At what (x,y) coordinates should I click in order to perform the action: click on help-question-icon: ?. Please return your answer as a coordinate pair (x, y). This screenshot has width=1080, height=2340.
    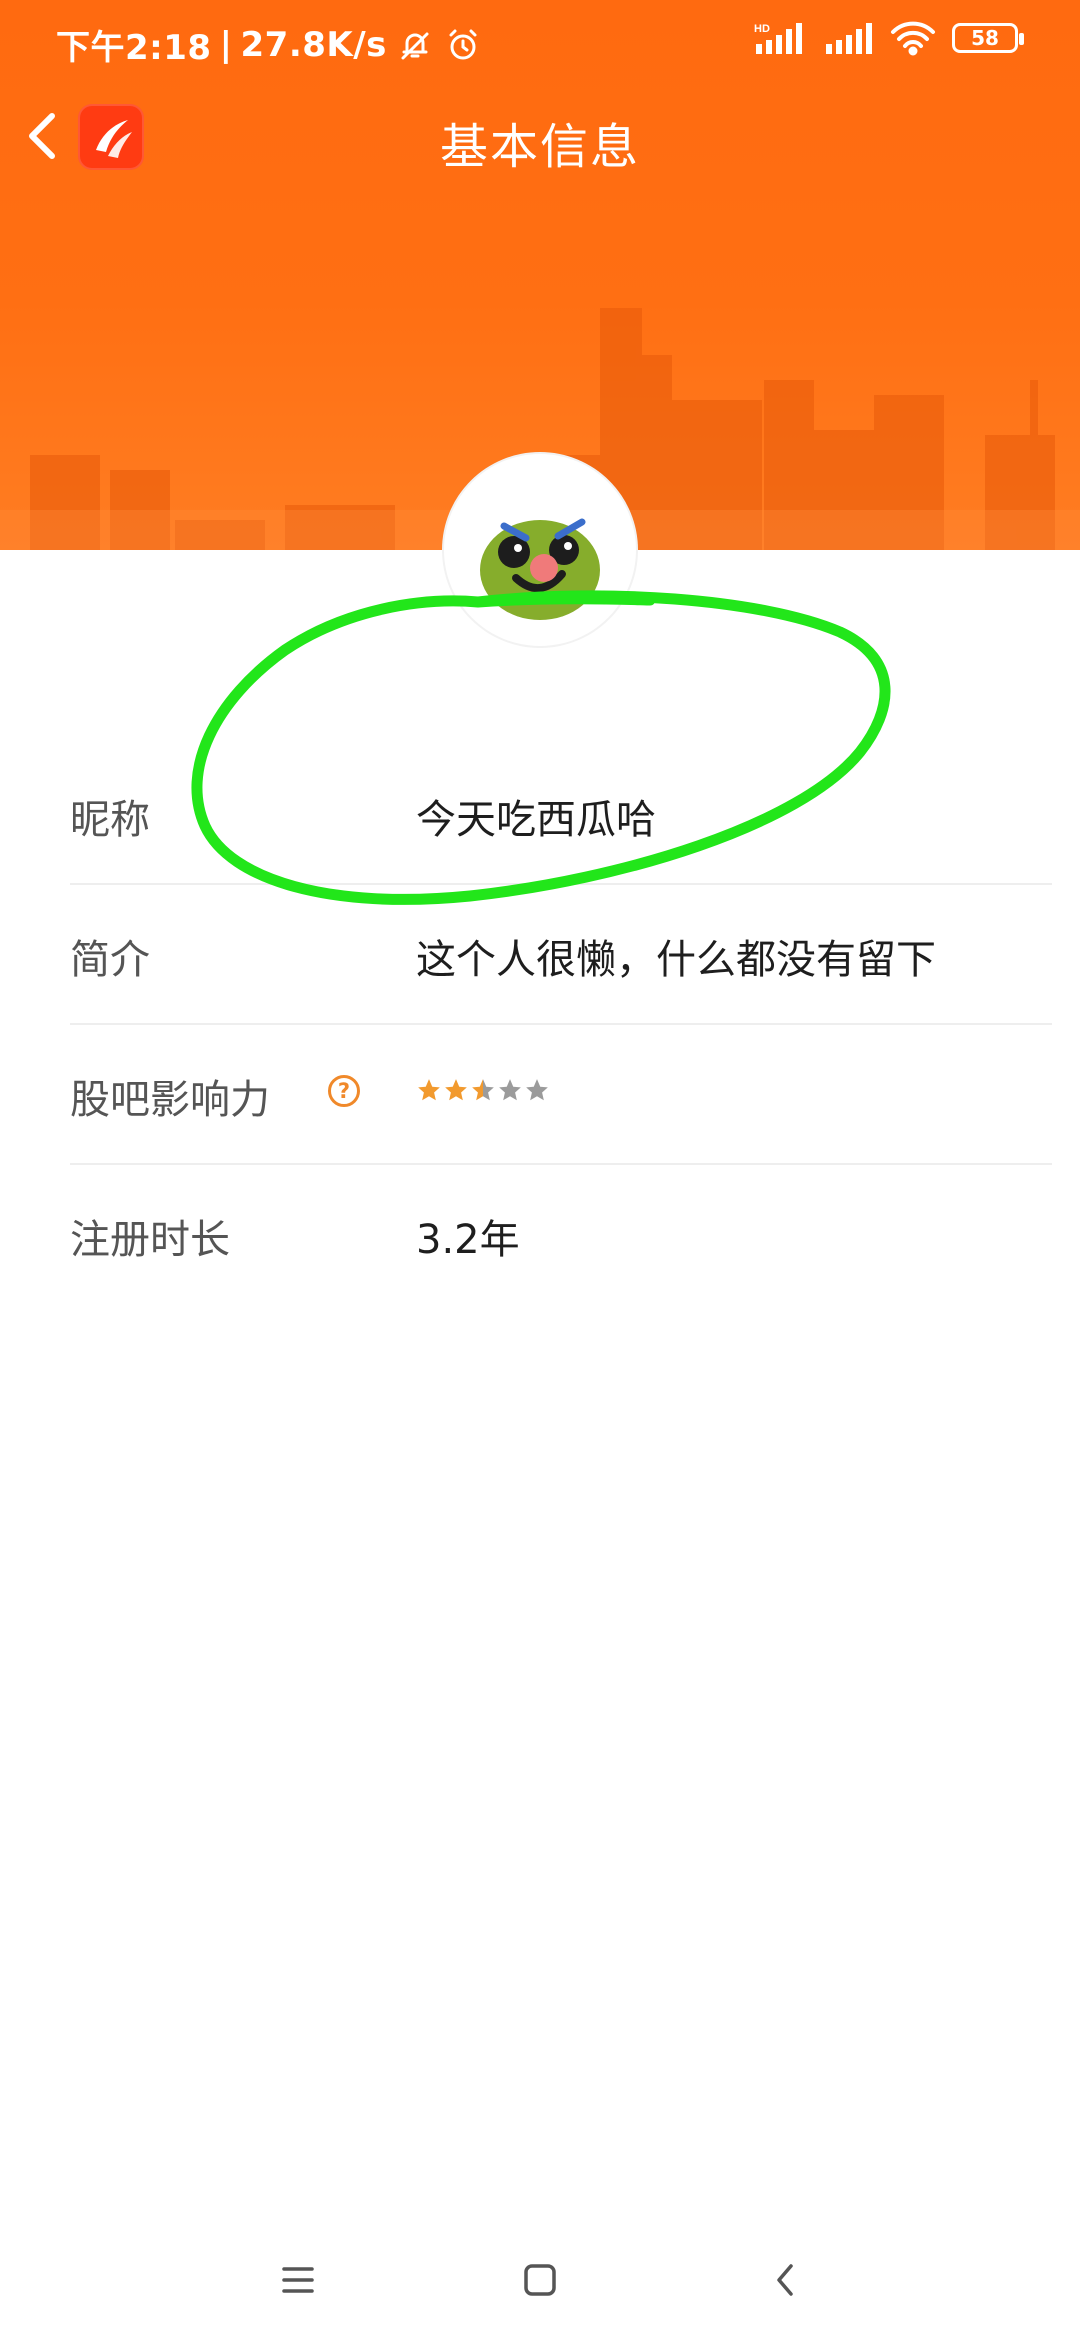
    Looking at the image, I should click on (344, 1091).